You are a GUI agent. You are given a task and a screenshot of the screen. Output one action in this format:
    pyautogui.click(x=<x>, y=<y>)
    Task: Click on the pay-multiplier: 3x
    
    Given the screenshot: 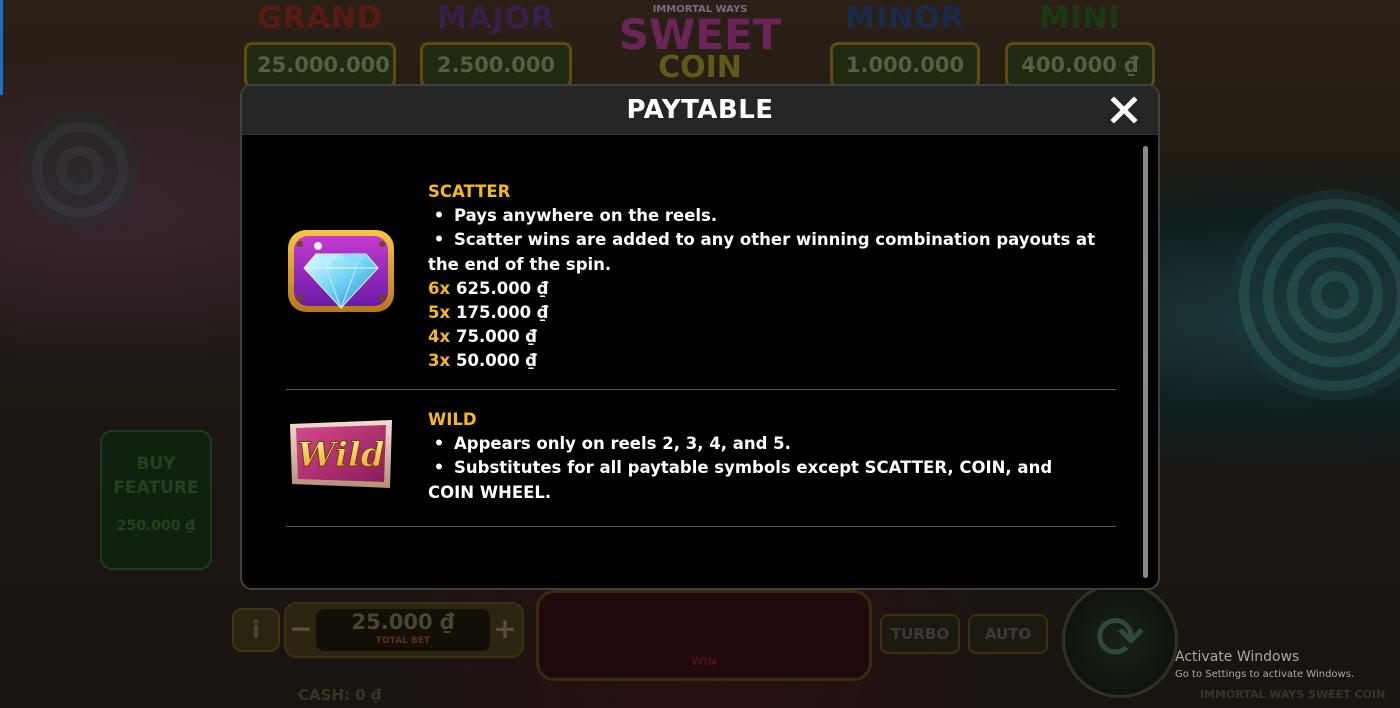 What is the action you would take?
    pyautogui.click(x=439, y=361)
    